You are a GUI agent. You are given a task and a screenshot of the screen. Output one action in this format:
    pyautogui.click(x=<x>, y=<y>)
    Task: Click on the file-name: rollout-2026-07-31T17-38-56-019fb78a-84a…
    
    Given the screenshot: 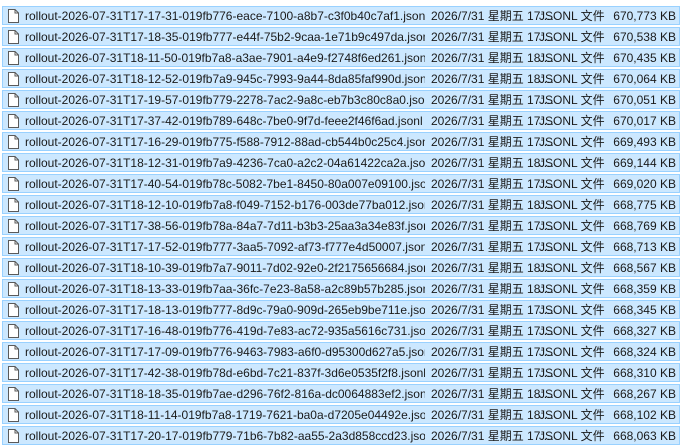 What is the action you would take?
    pyautogui.click(x=225, y=225)
    